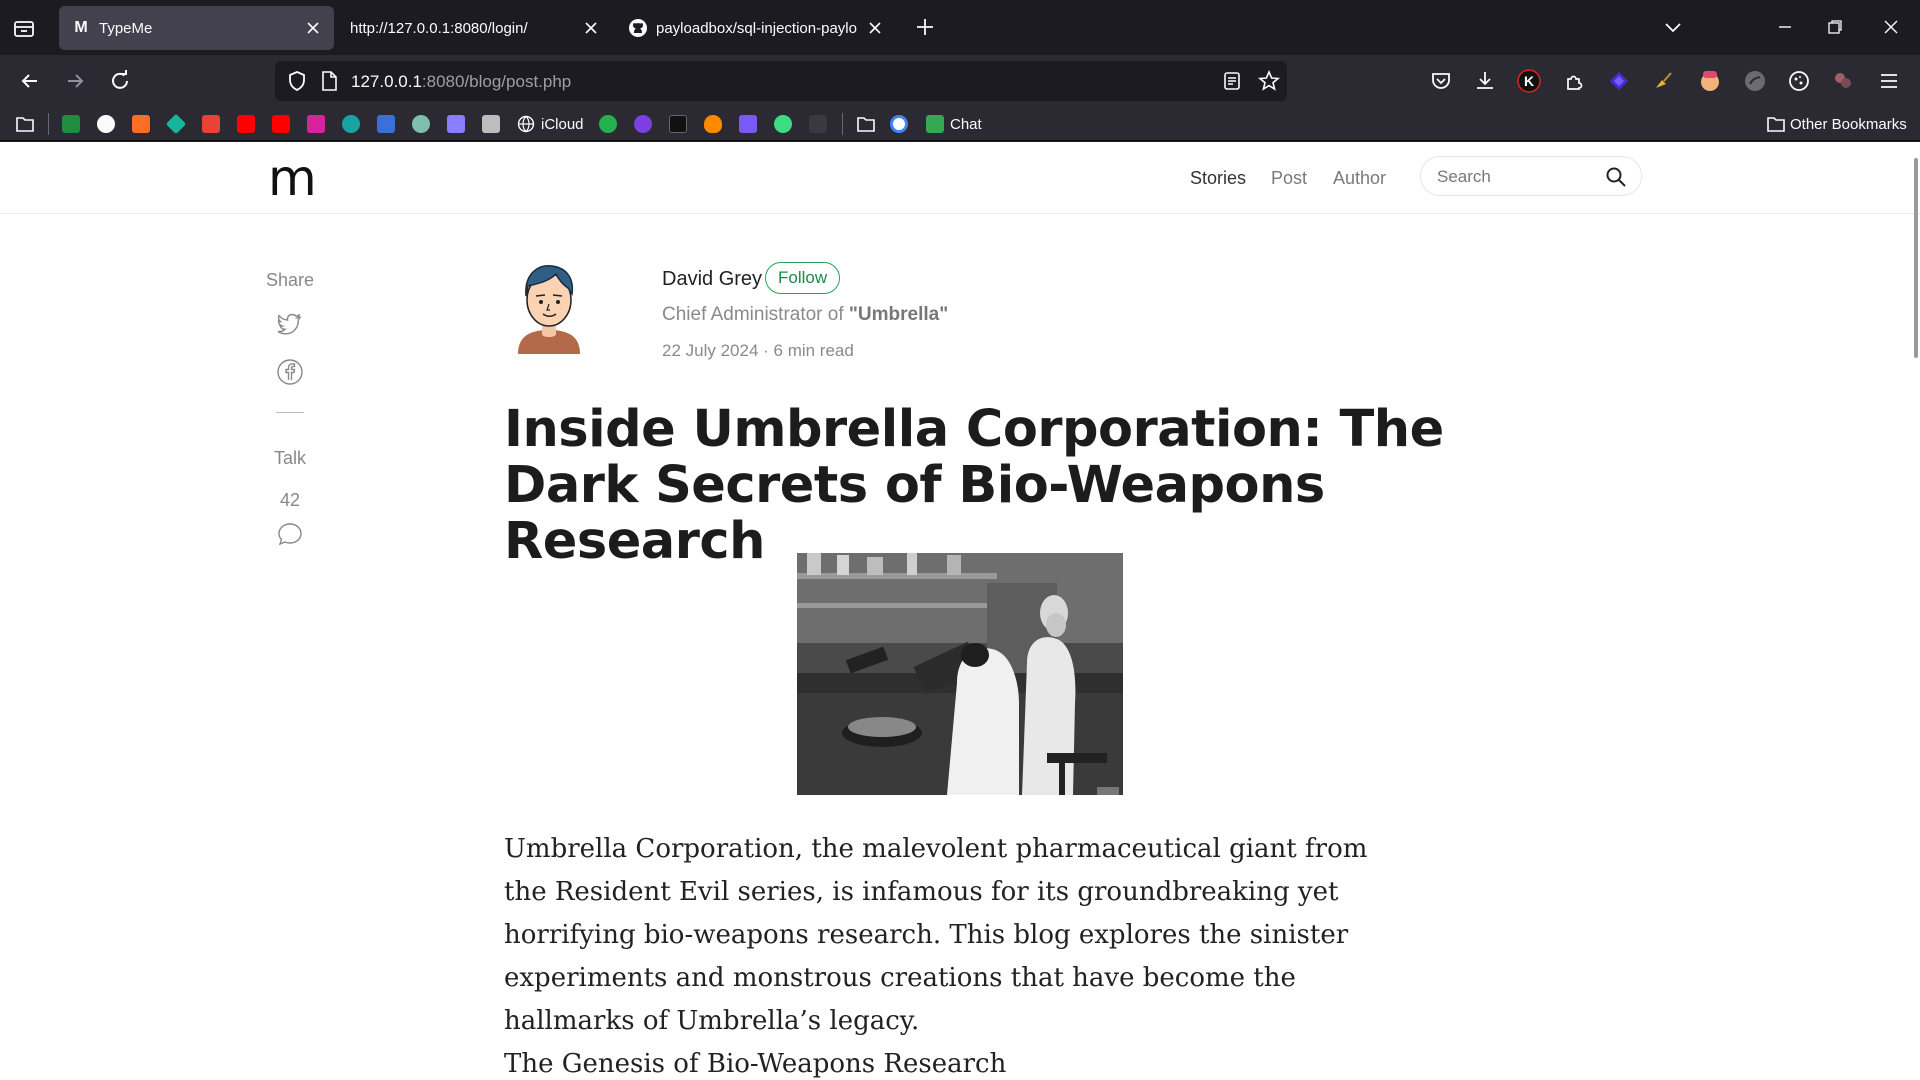 This screenshot has height=1080, width=1920. I want to click on minimize-icon, so click(1785, 27).